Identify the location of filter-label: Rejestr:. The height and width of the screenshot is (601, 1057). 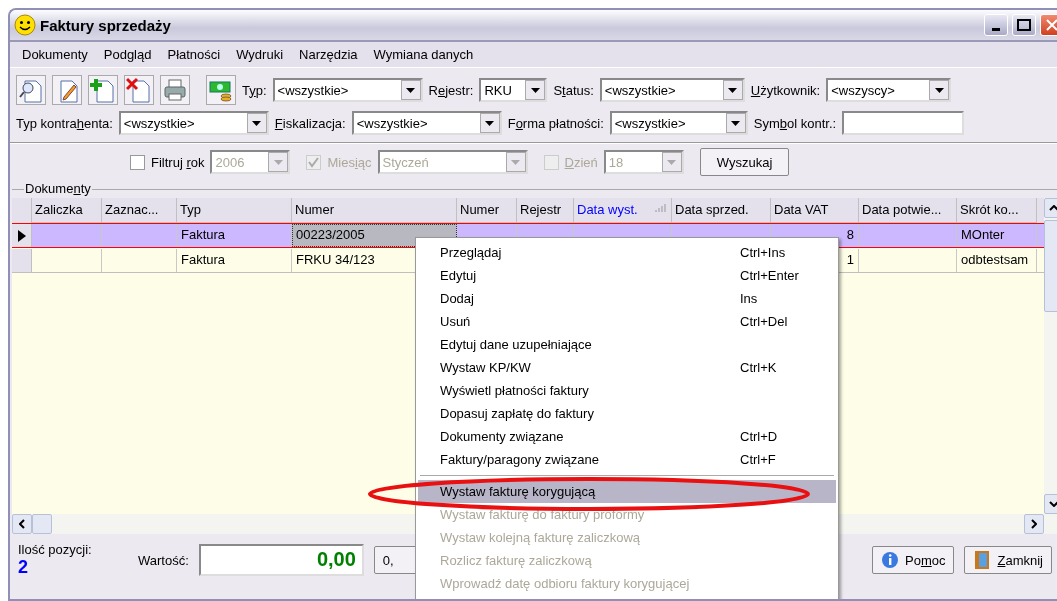
(451, 90).